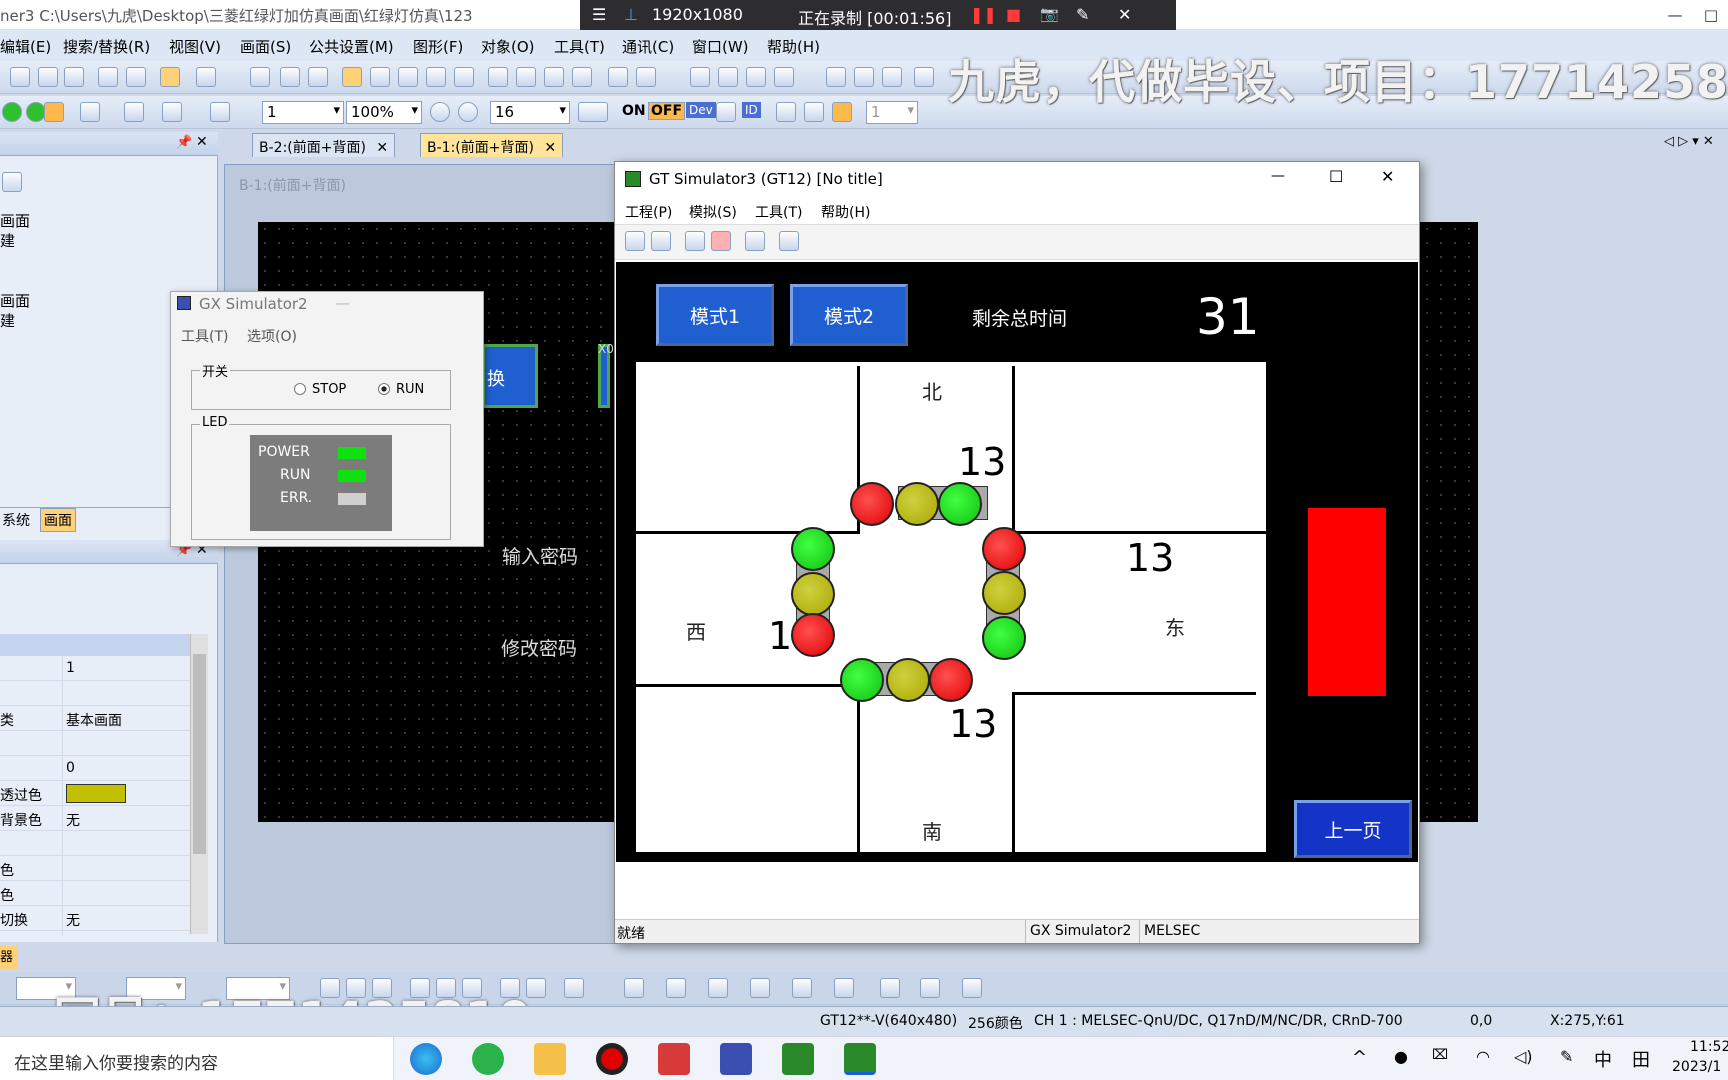 The height and width of the screenshot is (1080, 1728). Describe the element at coordinates (324, 145) in the screenshot. I see `tab-b2: B-2:(前面+背面) ✕` at that location.